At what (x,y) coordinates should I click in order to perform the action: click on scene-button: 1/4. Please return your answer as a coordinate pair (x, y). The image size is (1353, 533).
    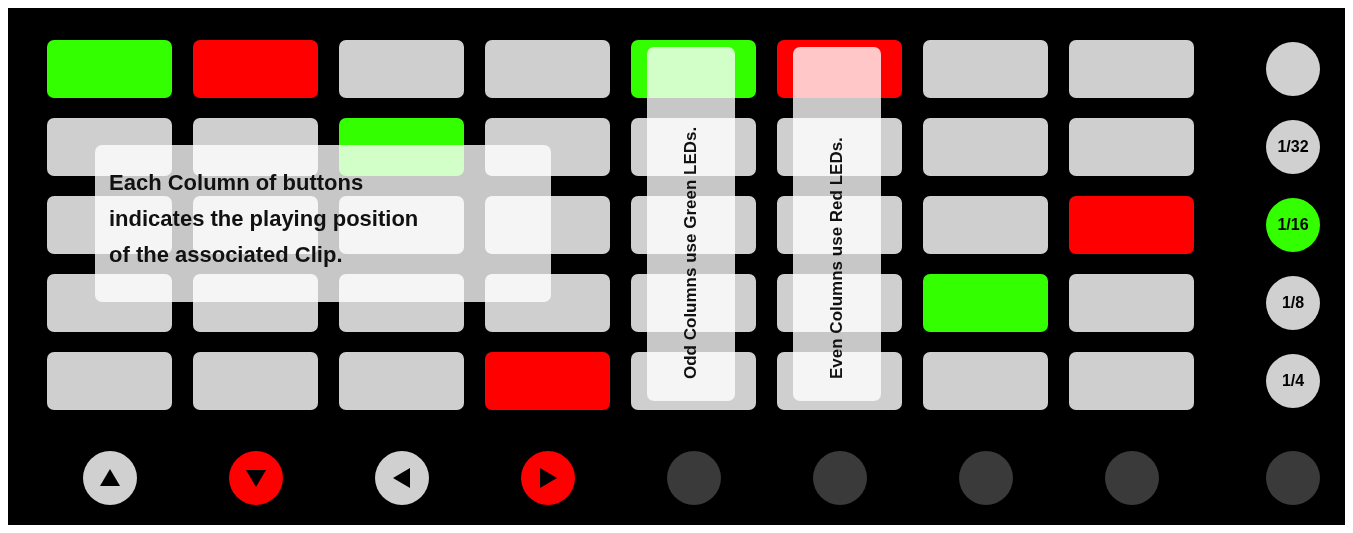
    Looking at the image, I should click on (1293, 381).